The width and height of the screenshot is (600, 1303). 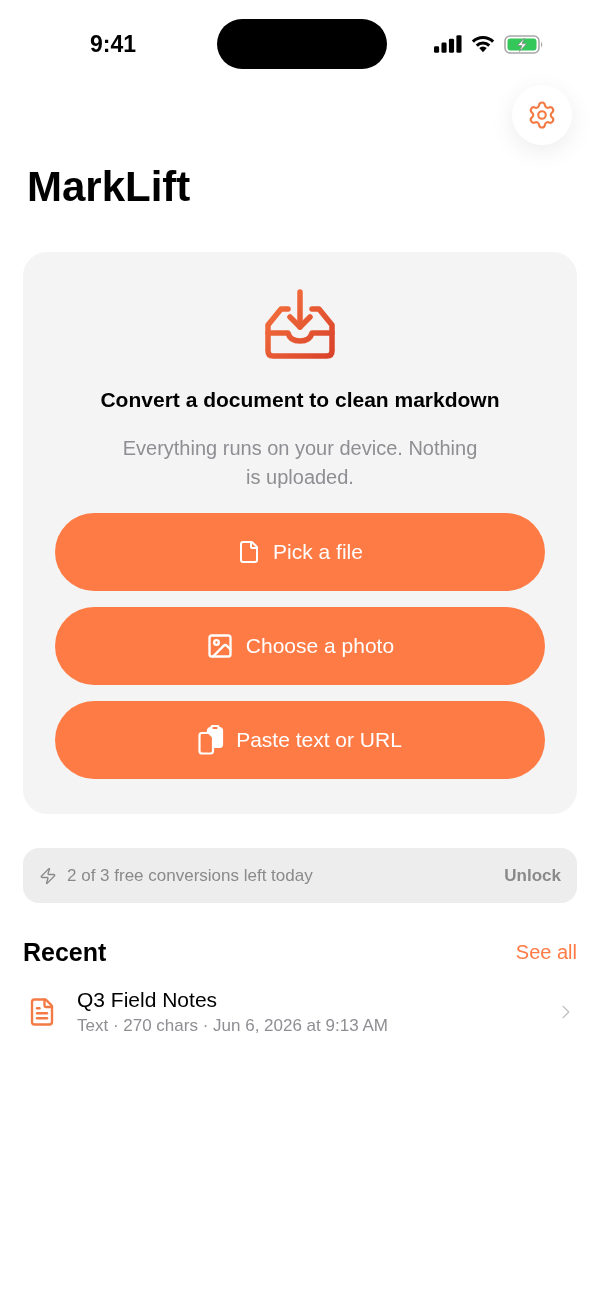 What do you see at coordinates (300, 324) in the screenshot?
I see `inbox-download-icon` at bounding box center [300, 324].